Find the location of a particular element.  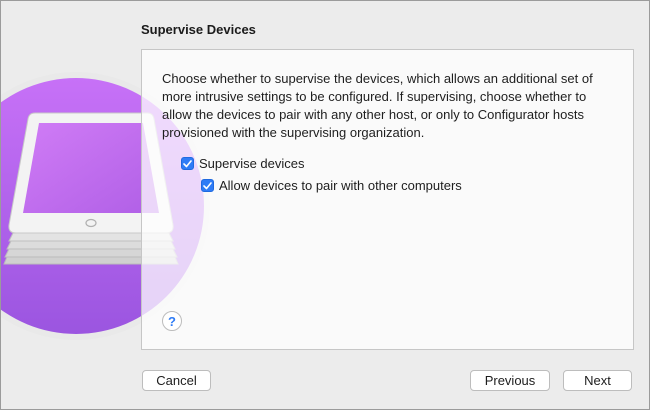

help-glyph: ? is located at coordinates (172, 321).